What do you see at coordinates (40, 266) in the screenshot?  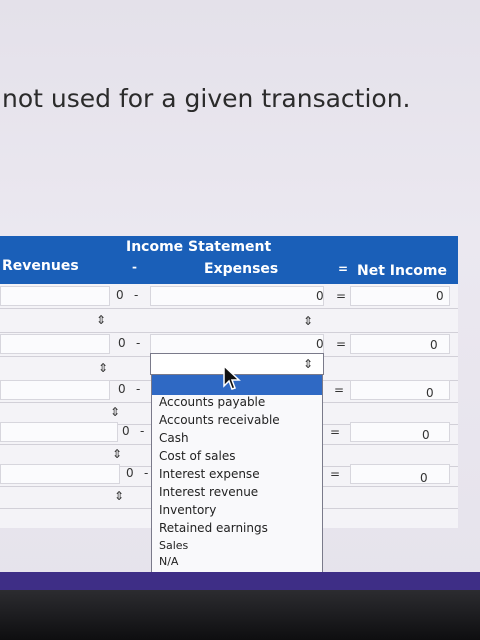 I see `revenues-header: Revenues` at bounding box center [40, 266].